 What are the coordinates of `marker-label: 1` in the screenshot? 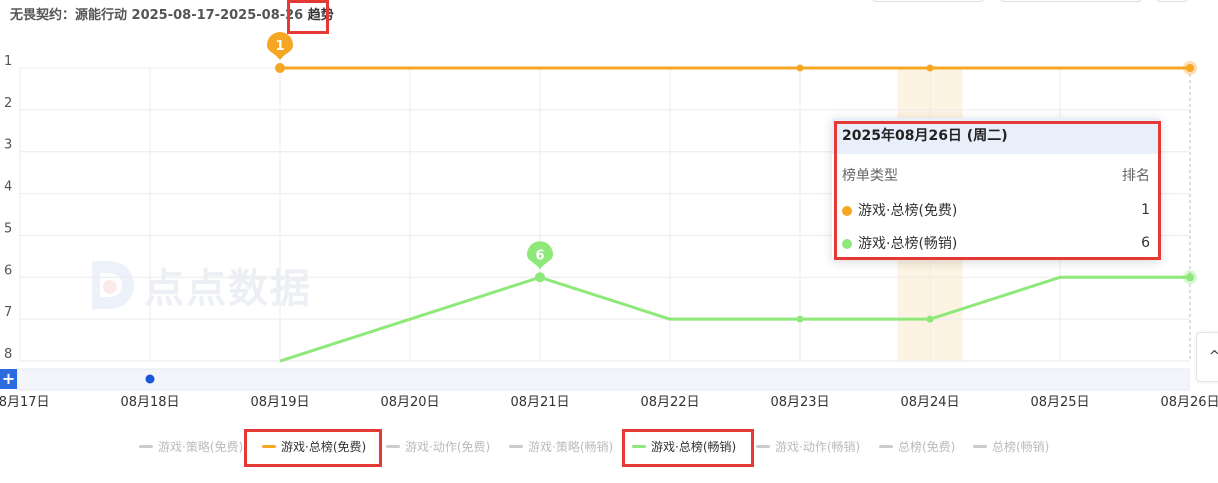 It's located at (279, 46).